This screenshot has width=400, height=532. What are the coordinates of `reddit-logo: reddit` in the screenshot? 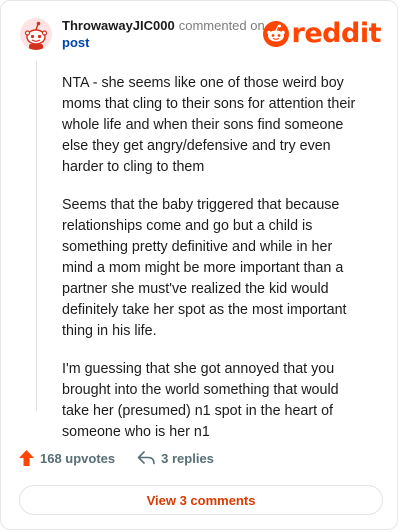 It's located at (322, 33).